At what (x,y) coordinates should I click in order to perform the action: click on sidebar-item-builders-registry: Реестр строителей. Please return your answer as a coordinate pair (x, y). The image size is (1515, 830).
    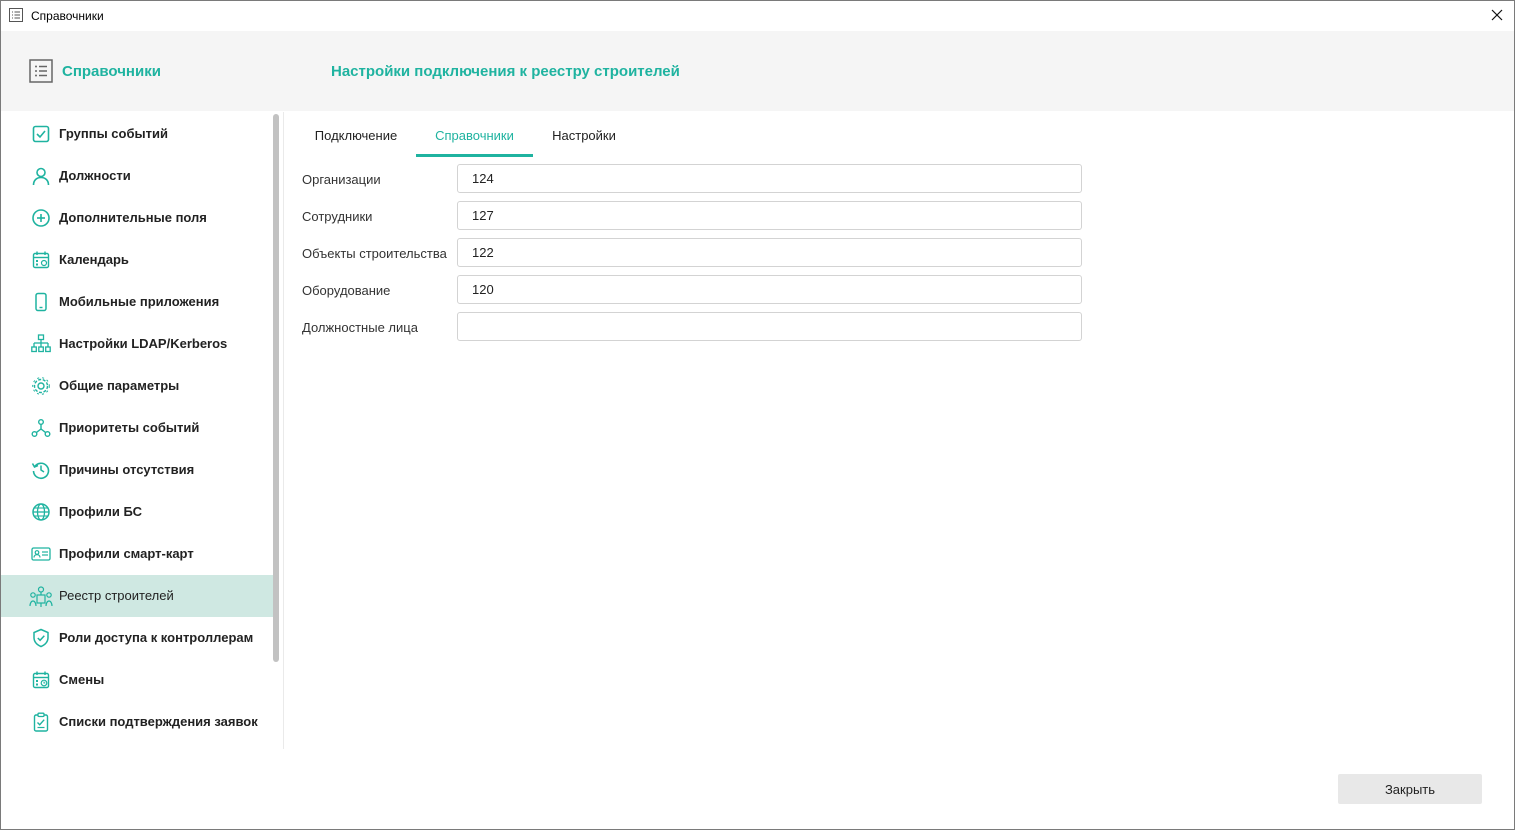
    Looking at the image, I should click on (137, 596).